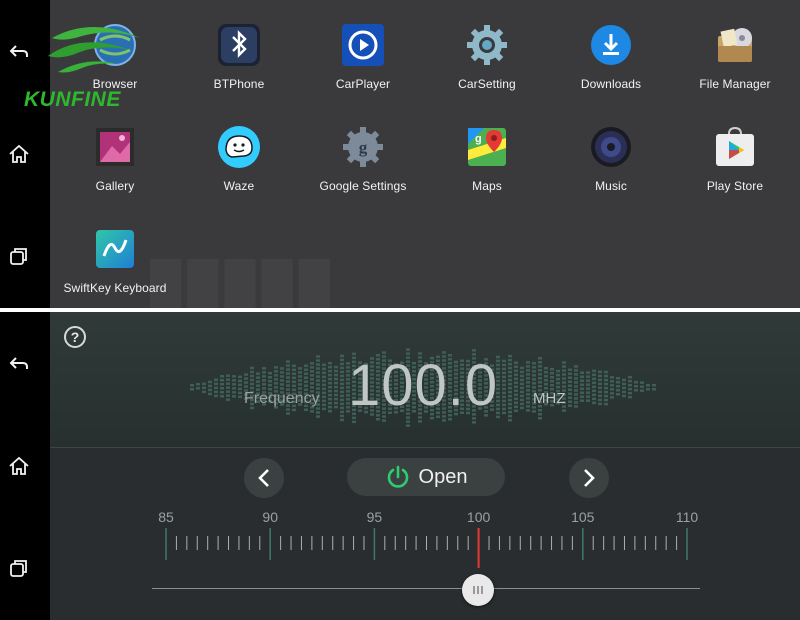  What do you see at coordinates (487, 84) in the screenshot?
I see `app-label: CarSetting` at bounding box center [487, 84].